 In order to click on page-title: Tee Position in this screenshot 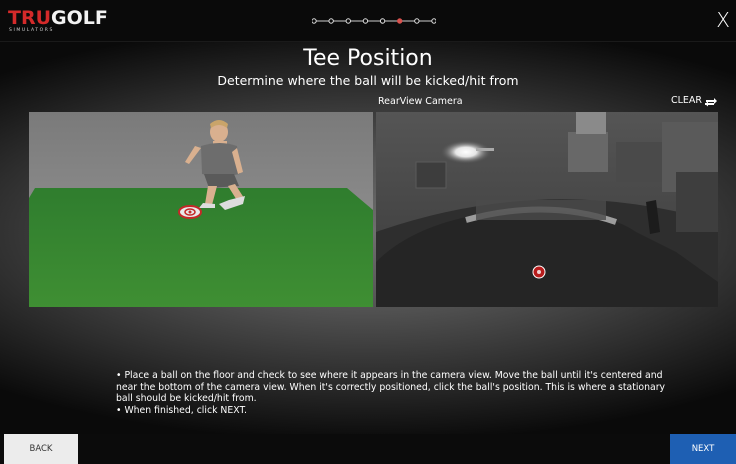, I will do `click(368, 58)`.